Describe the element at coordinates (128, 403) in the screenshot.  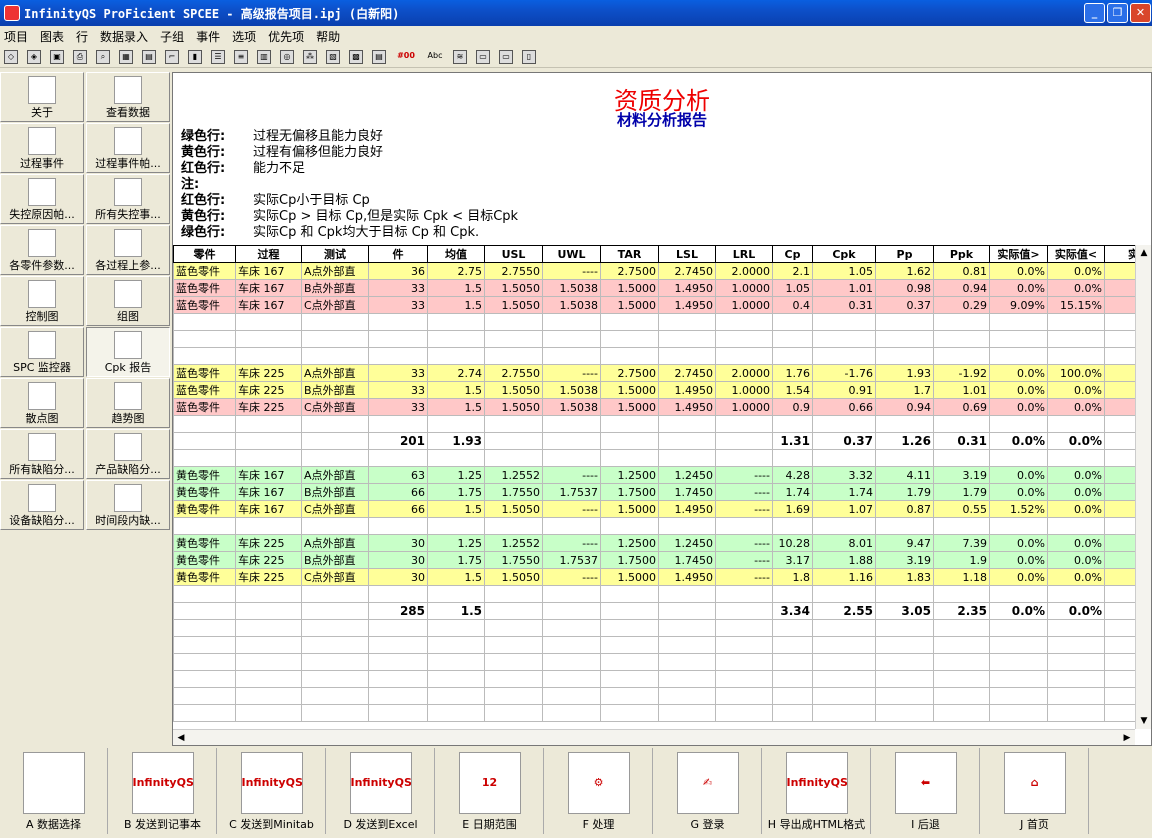
I see `report-button: 趋势图` at that location.